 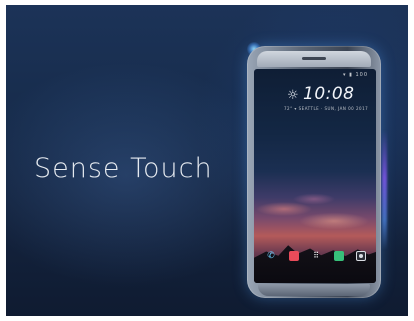 I want to click on earpiece, so click(x=314, y=58).